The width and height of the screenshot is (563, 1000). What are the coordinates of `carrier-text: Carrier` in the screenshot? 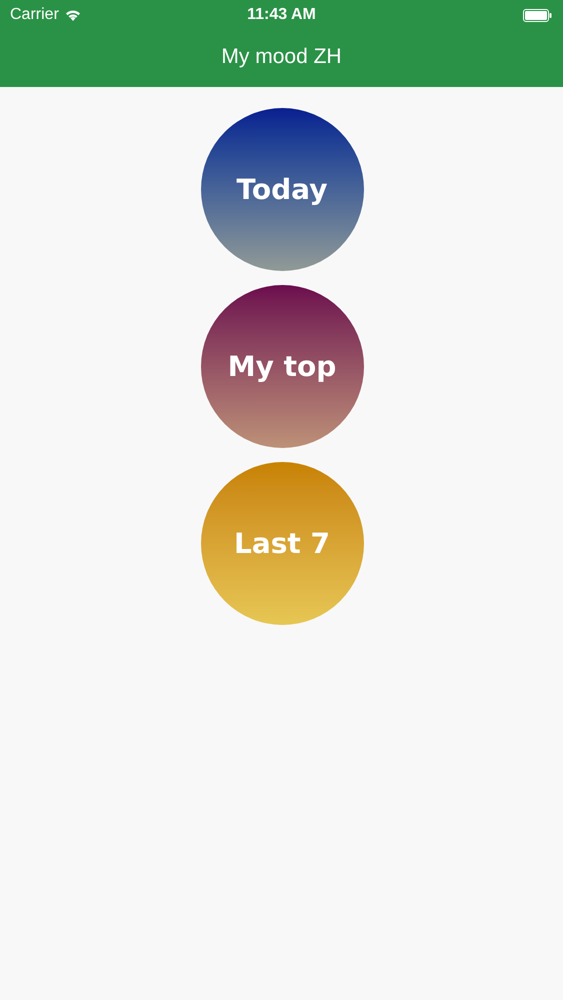 It's located at (34, 15).